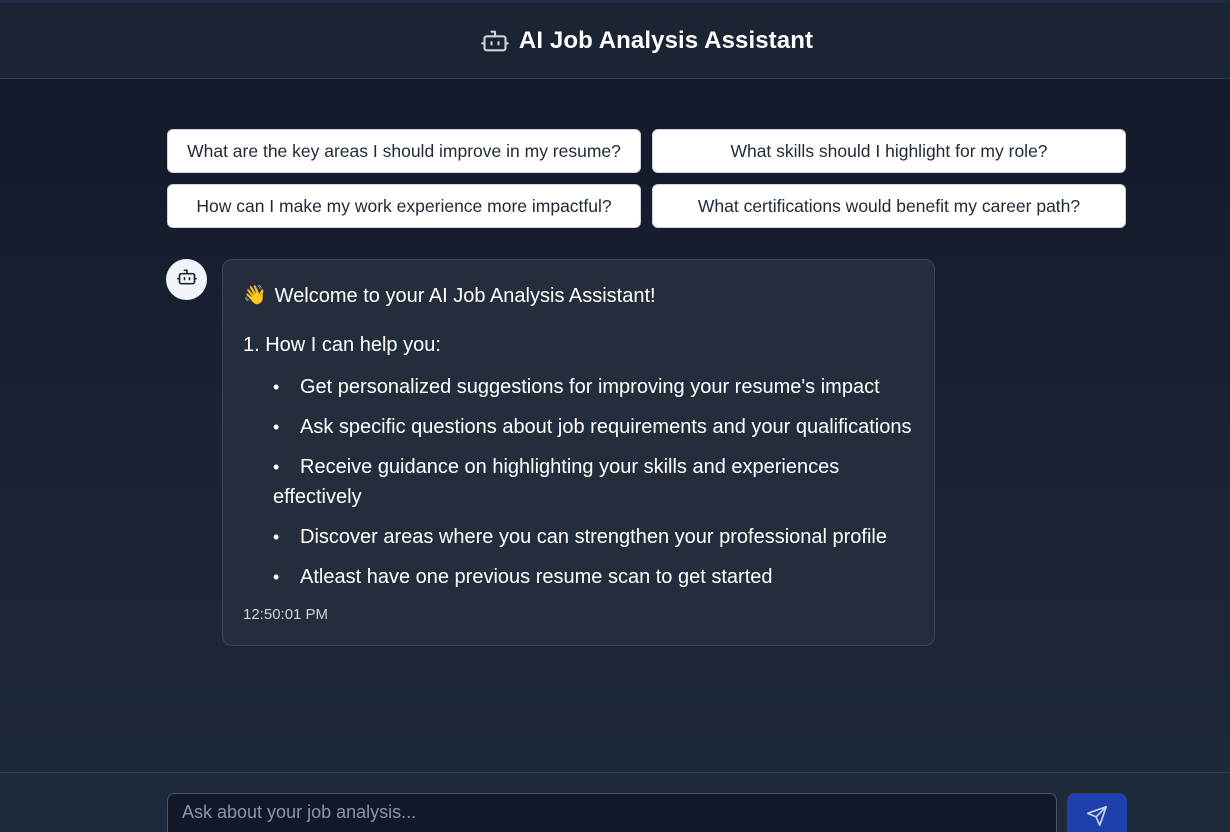 The width and height of the screenshot is (1230, 832). What do you see at coordinates (666, 40) in the screenshot?
I see `page-title: AI Job Analysis Assistant` at bounding box center [666, 40].